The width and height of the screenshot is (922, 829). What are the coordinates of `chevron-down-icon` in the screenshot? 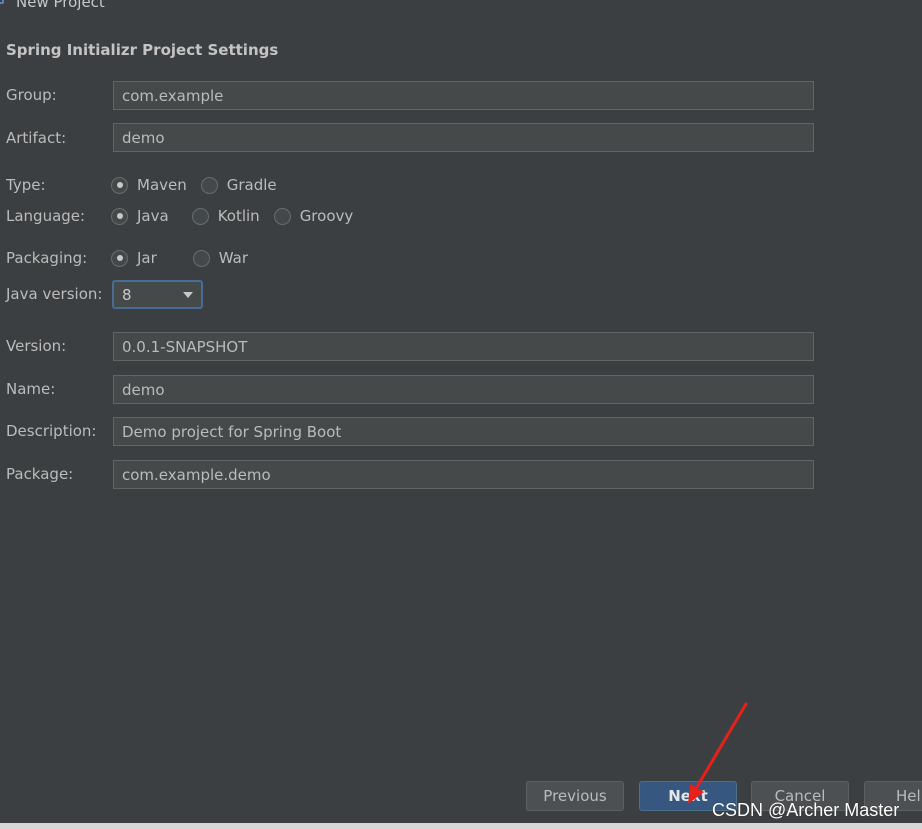 It's located at (188, 295).